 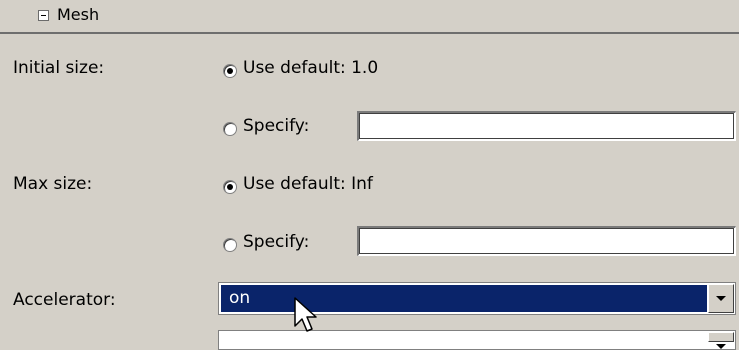 What do you see at coordinates (43, 15) in the screenshot?
I see `collapse-icon` at bounding box center [43, 15].